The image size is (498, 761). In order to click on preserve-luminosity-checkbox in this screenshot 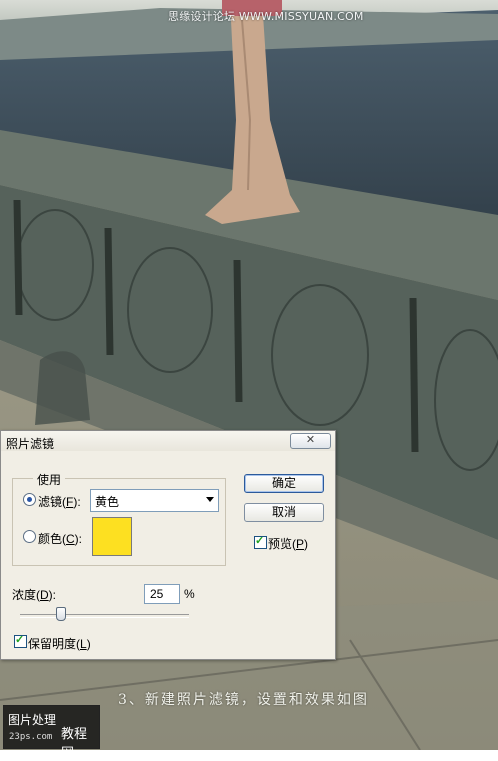, I will do `click(20, 640)`.